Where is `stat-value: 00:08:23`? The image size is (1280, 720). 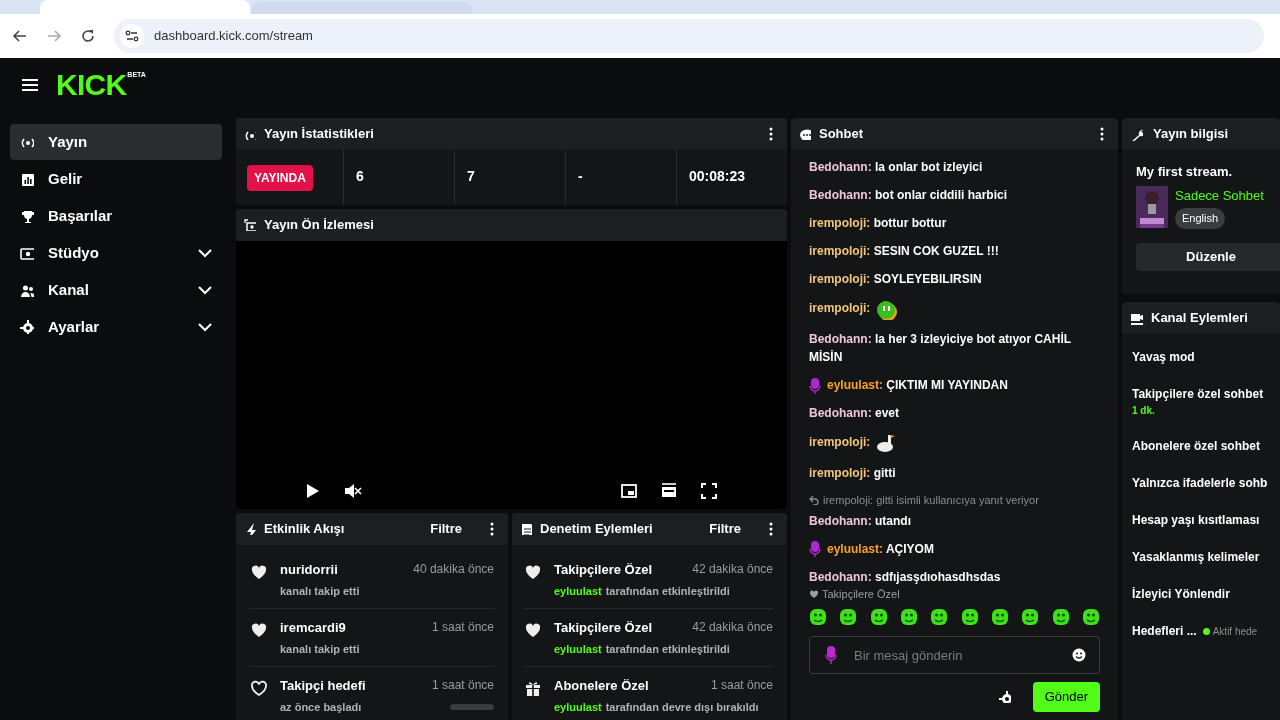
stat-value: 00:08:23 is located at coordinates (717, 176).